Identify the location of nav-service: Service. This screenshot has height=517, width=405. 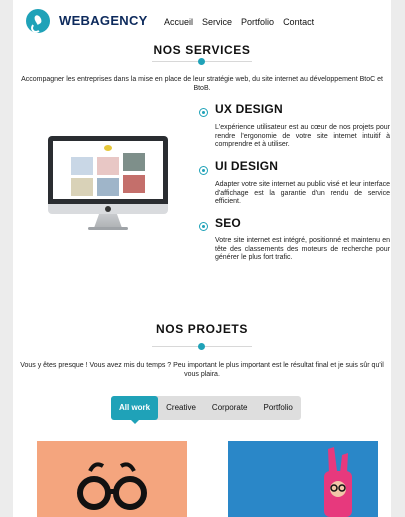
(217, 22).